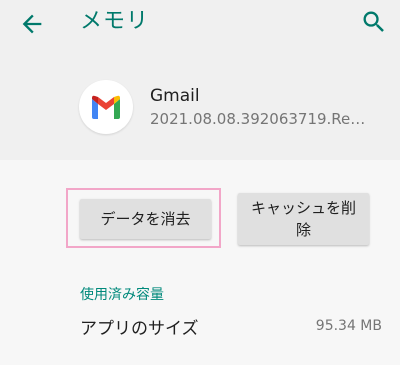 This screenshot has height=365, width=400. I want to click on section-title: 使用済み容量, so click(122, 295).